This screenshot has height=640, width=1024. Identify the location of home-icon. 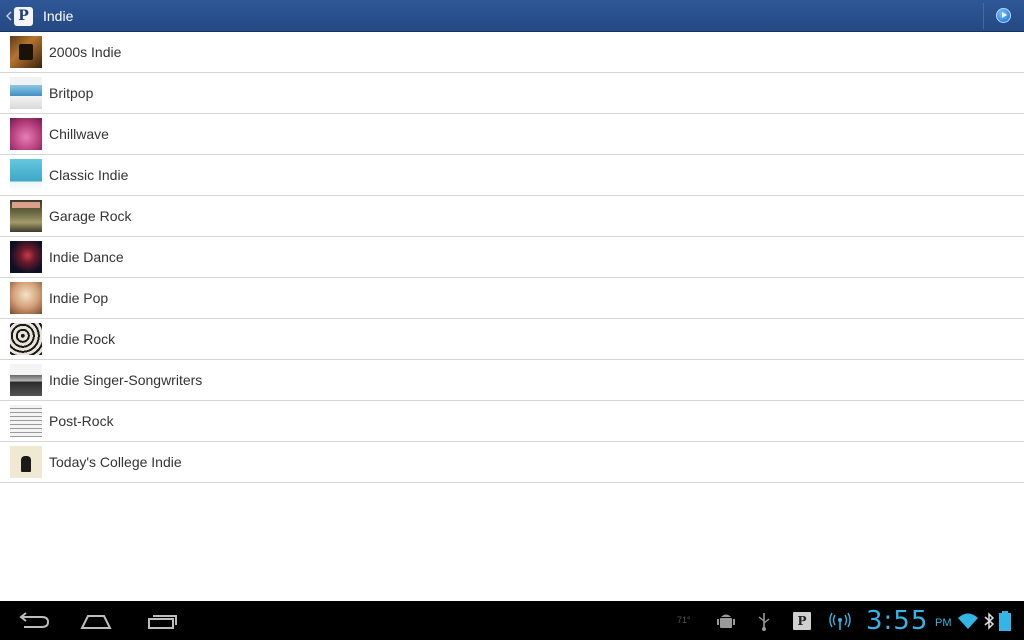
(96, 621).